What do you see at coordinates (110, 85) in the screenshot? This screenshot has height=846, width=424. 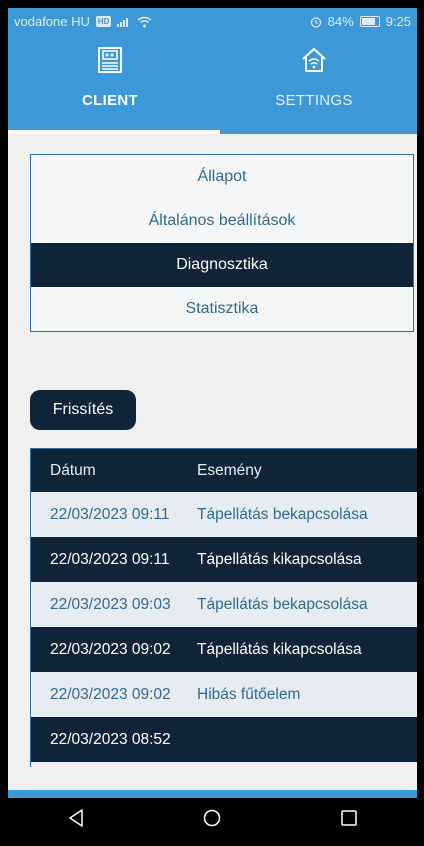 I see `tab-client: CLIENT` at bounding box center [110, 85].